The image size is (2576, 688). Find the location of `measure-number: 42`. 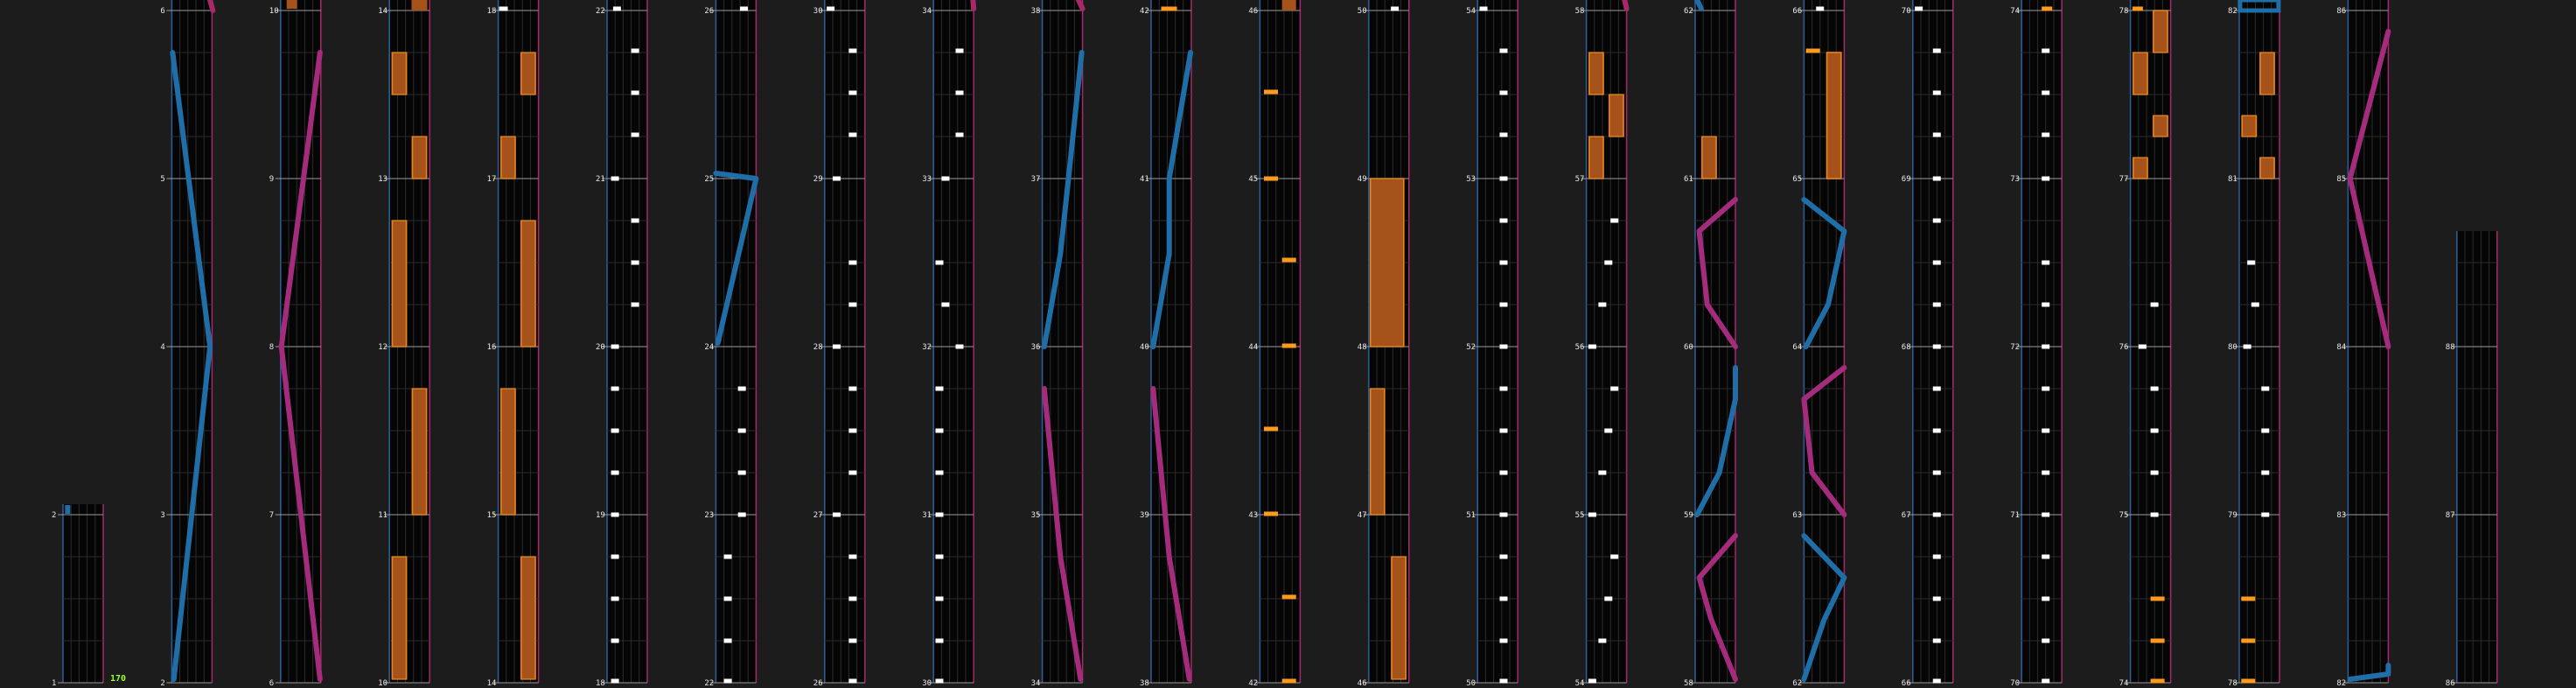

measure-number: 42 is located at coordinates (1144, 12).